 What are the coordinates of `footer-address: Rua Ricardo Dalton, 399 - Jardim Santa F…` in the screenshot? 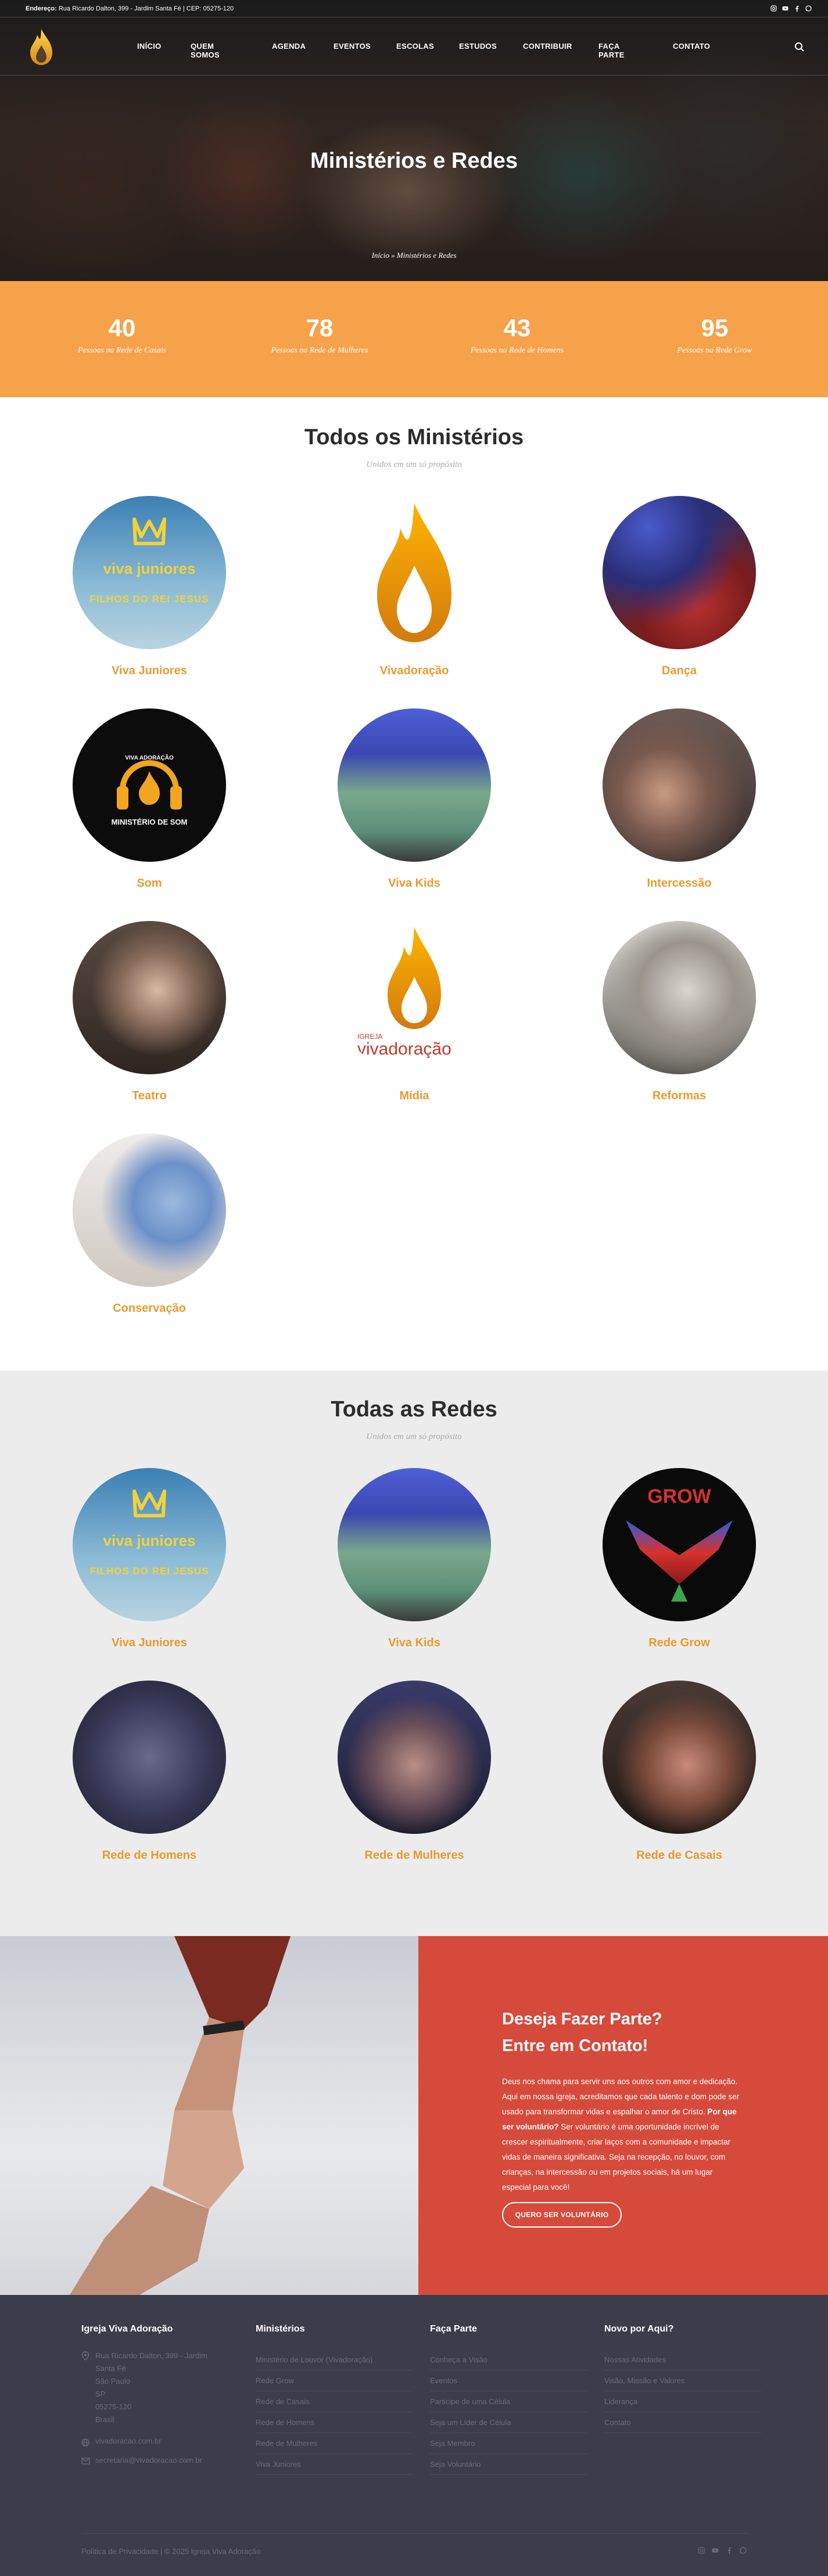 It's located at (160, 2388).